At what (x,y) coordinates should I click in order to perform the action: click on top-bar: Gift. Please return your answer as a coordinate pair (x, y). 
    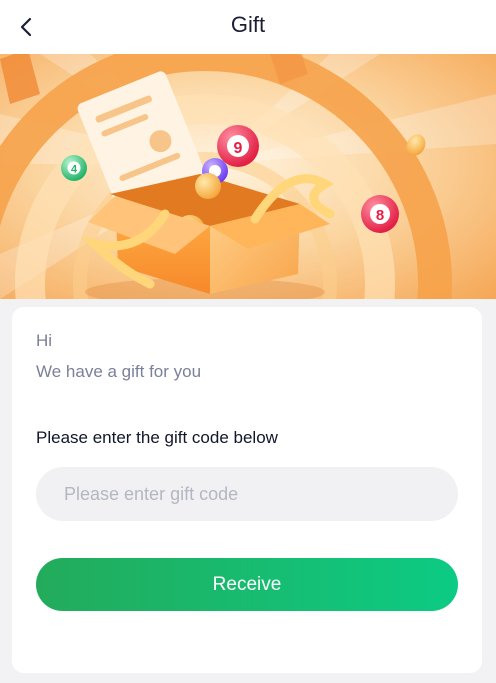
    Looking at the image, I should click on (248, 27).